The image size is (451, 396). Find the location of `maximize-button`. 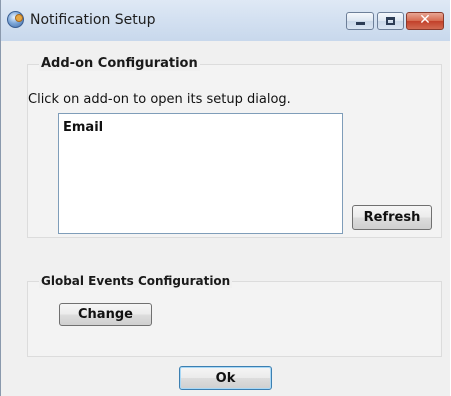

maximize-button is located at coordinates (390, 21).